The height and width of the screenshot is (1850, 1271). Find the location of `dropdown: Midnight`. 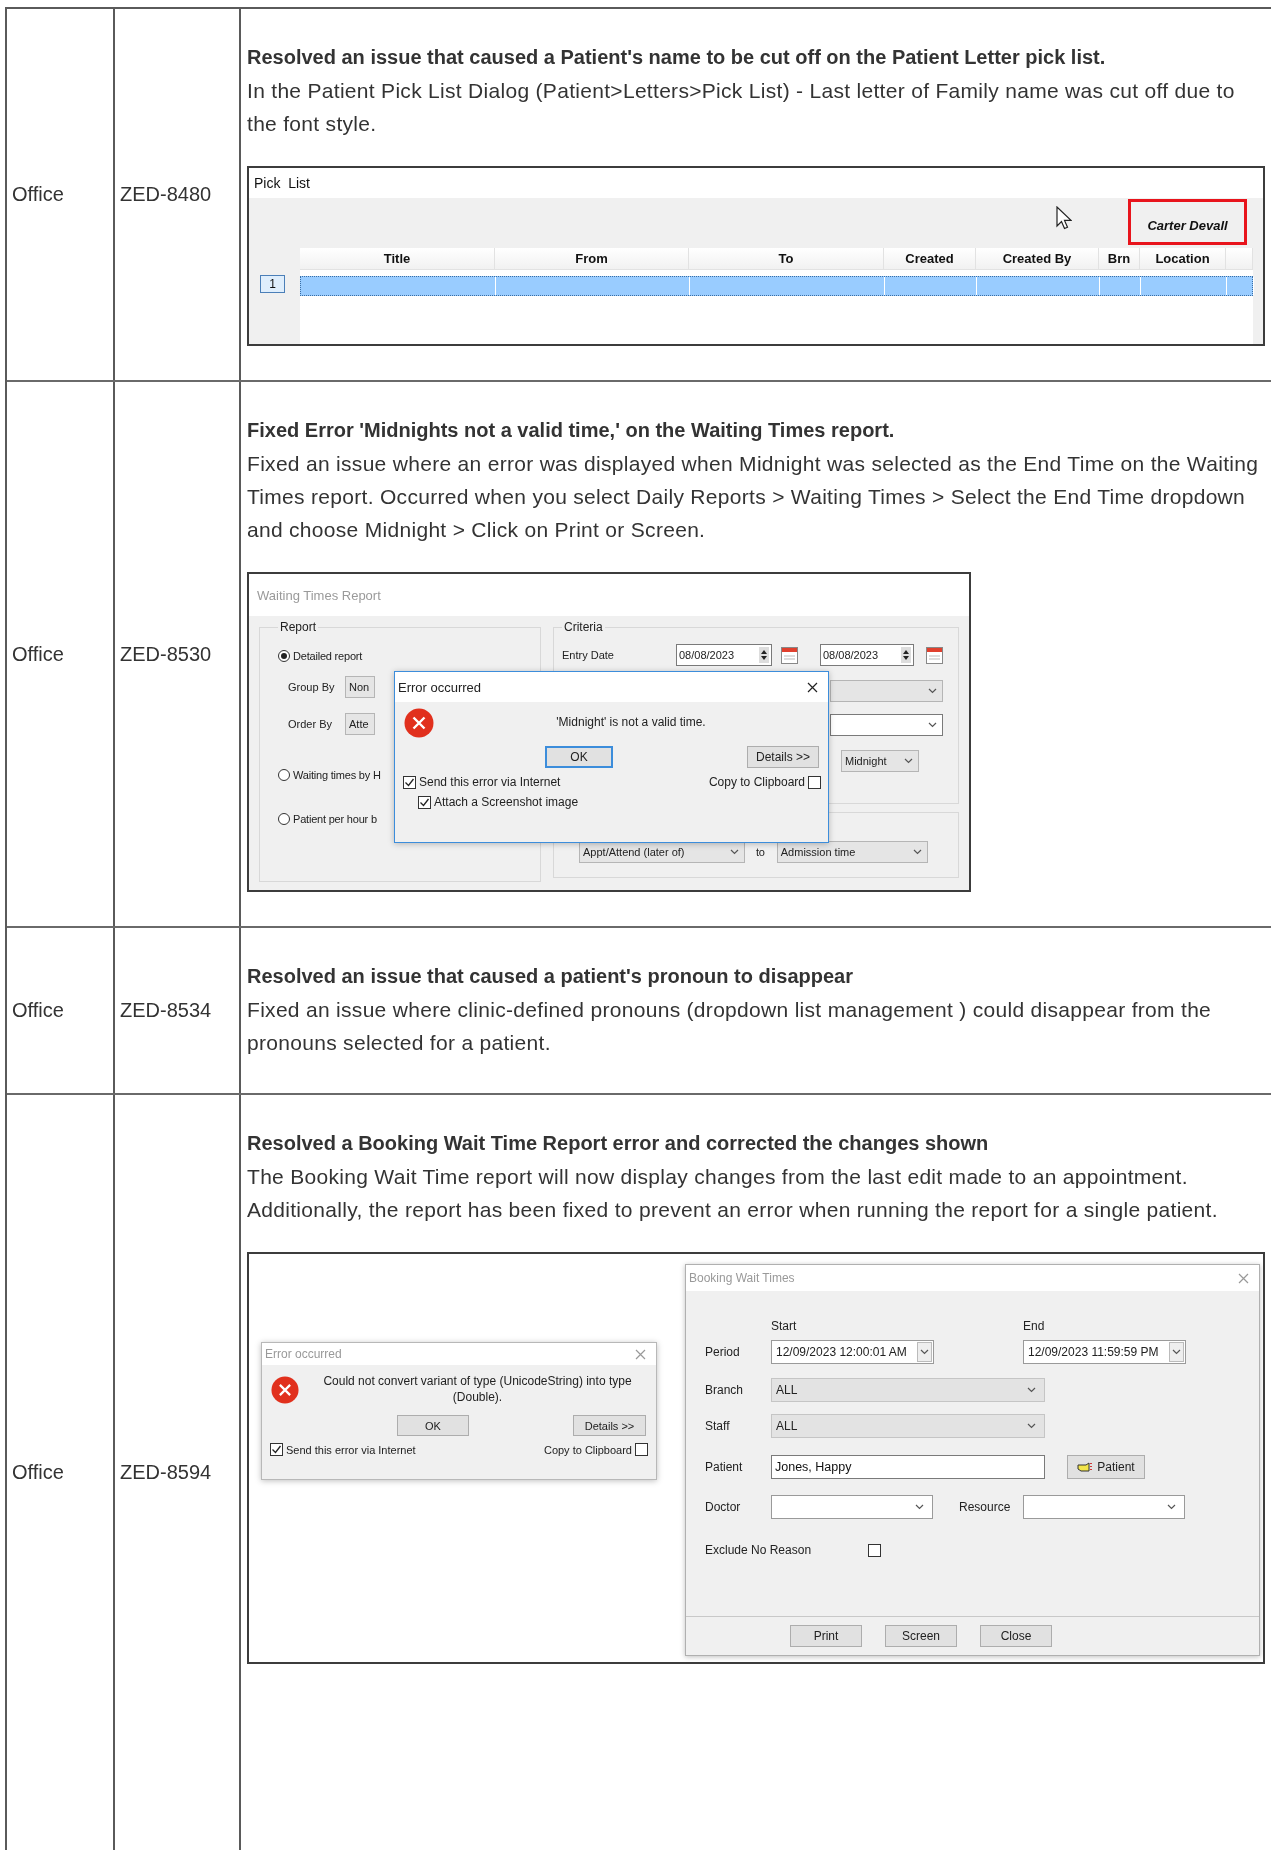

dropdown: Midnight is located at coordinates (880, 761).